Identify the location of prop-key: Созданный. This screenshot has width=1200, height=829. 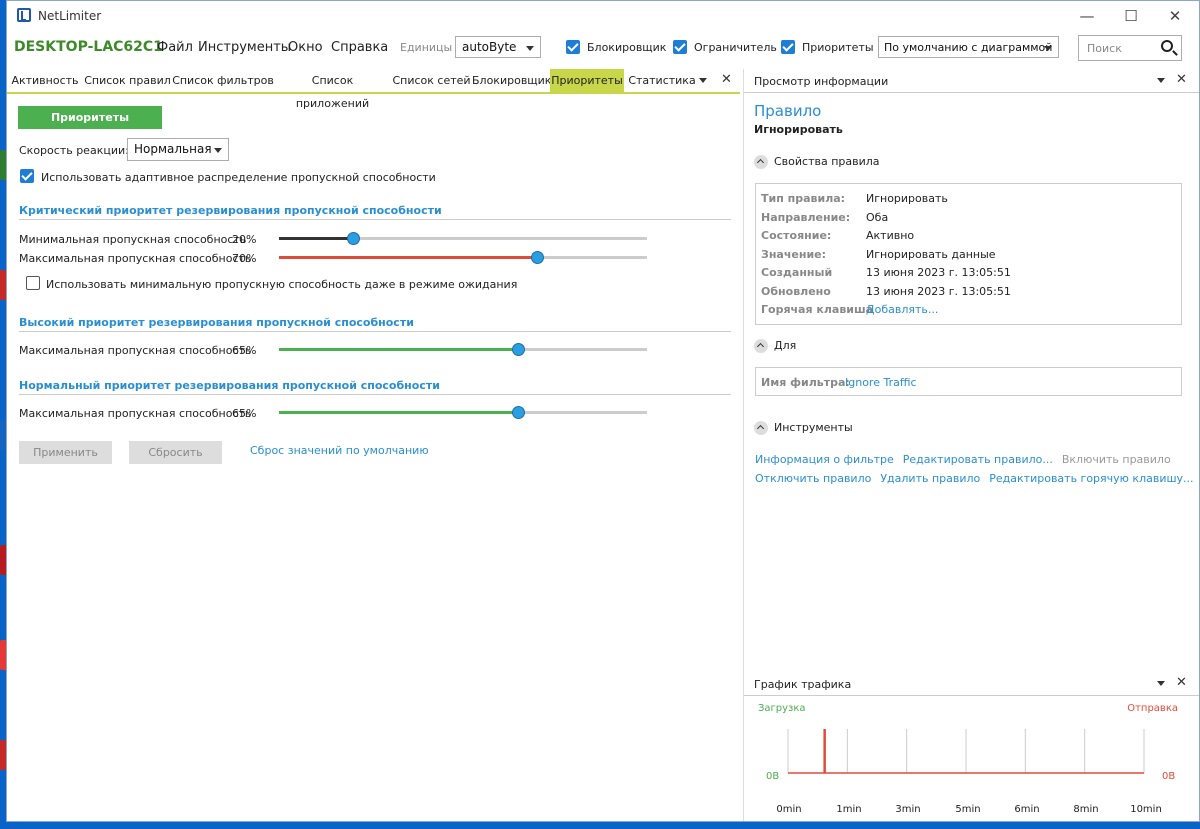
(797, 272).